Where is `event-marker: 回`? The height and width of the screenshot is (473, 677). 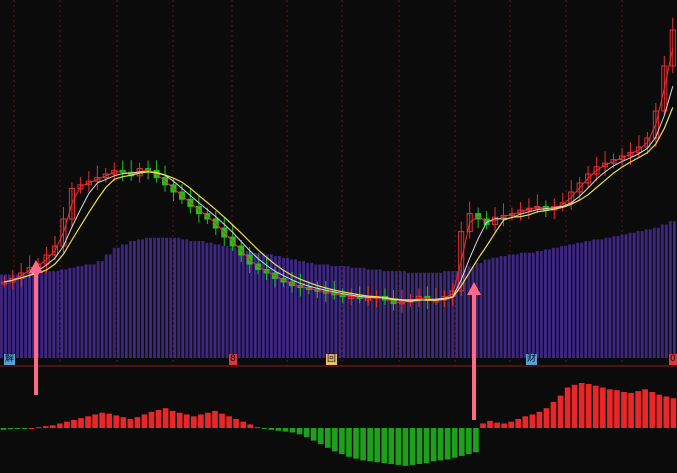 event-marker: 回 is located at coordinates (332, 359).